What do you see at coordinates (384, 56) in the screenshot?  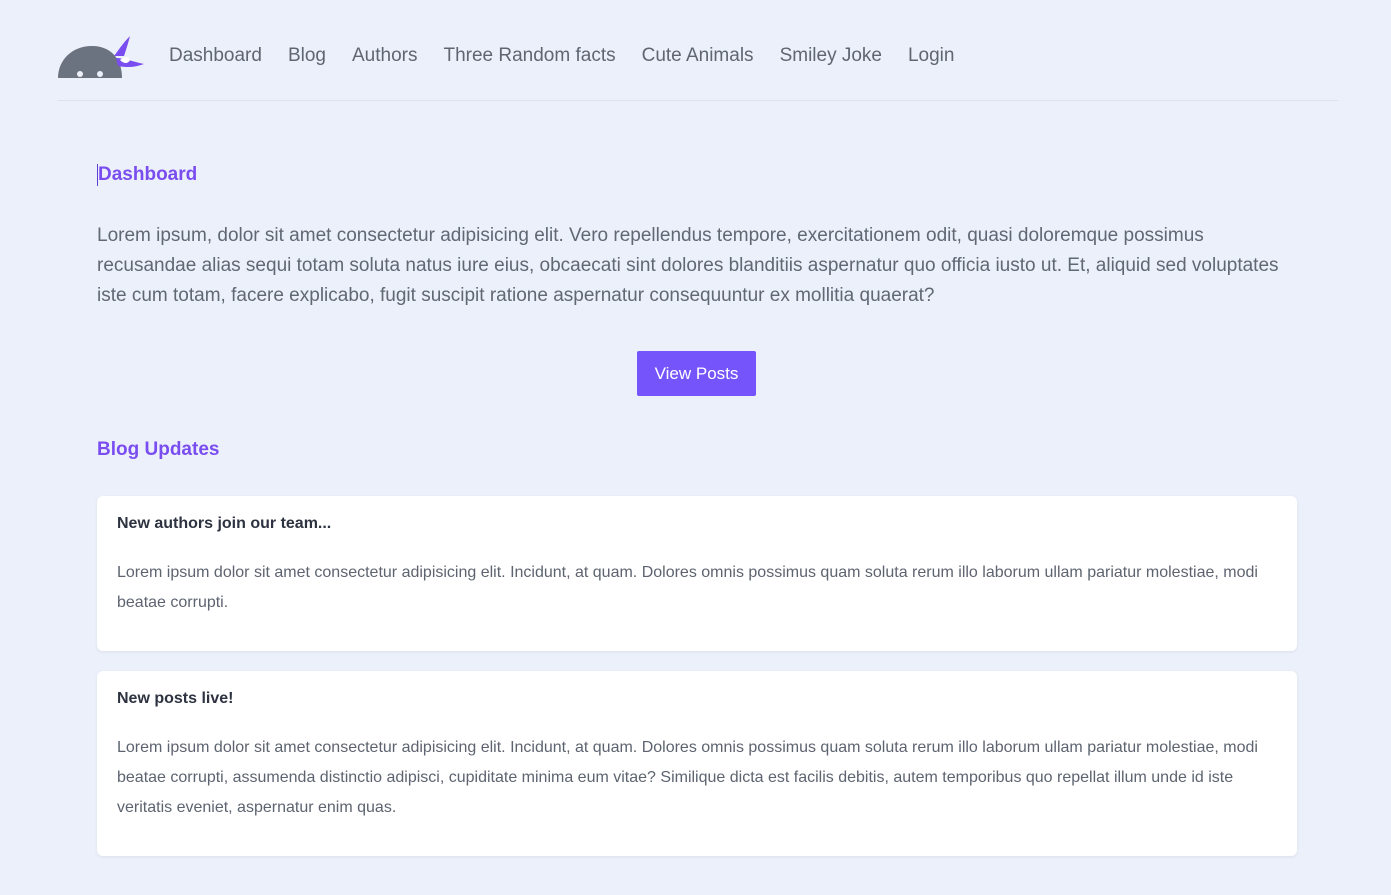 I see `nav-link-authors: Authors` at bounding box center [384, 56].